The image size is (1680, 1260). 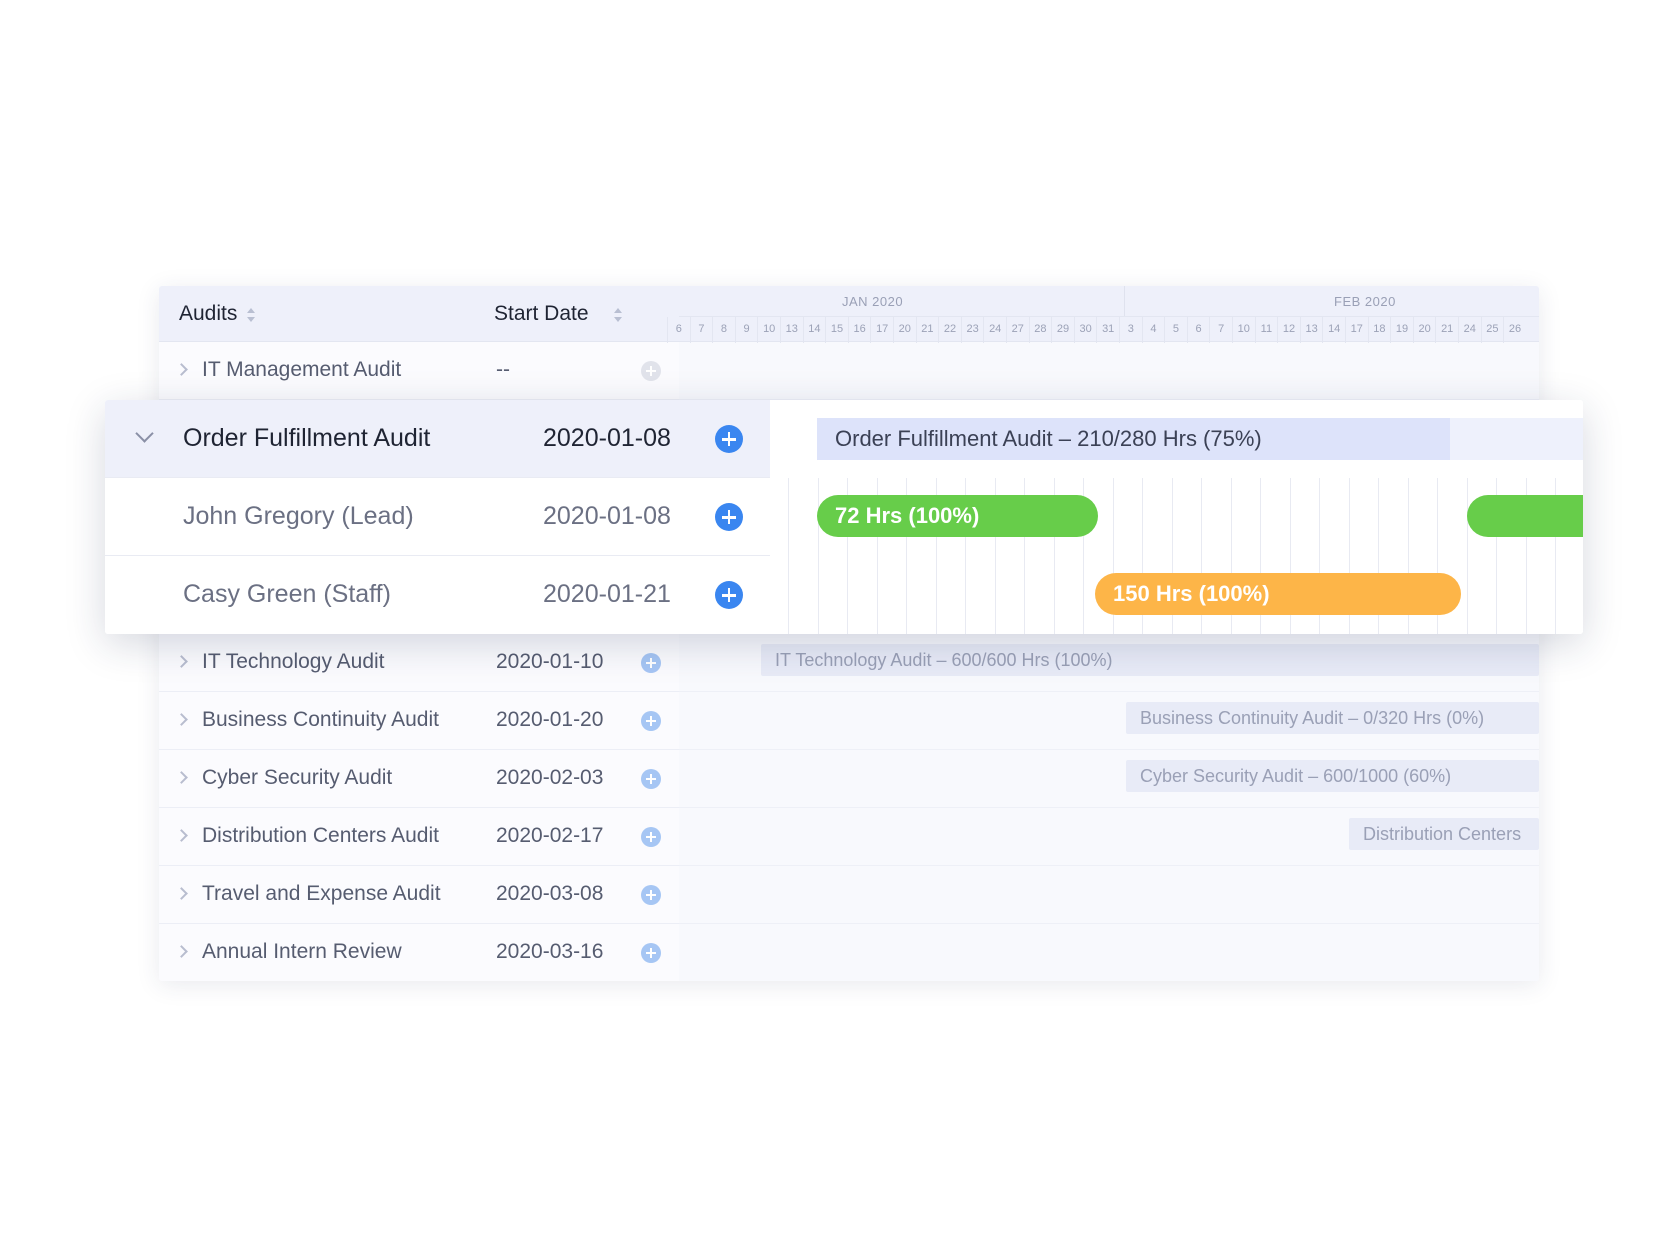 I want to click on table-row: Distribution Centers Audit 2020-02-17, so click(x=419, y=837).